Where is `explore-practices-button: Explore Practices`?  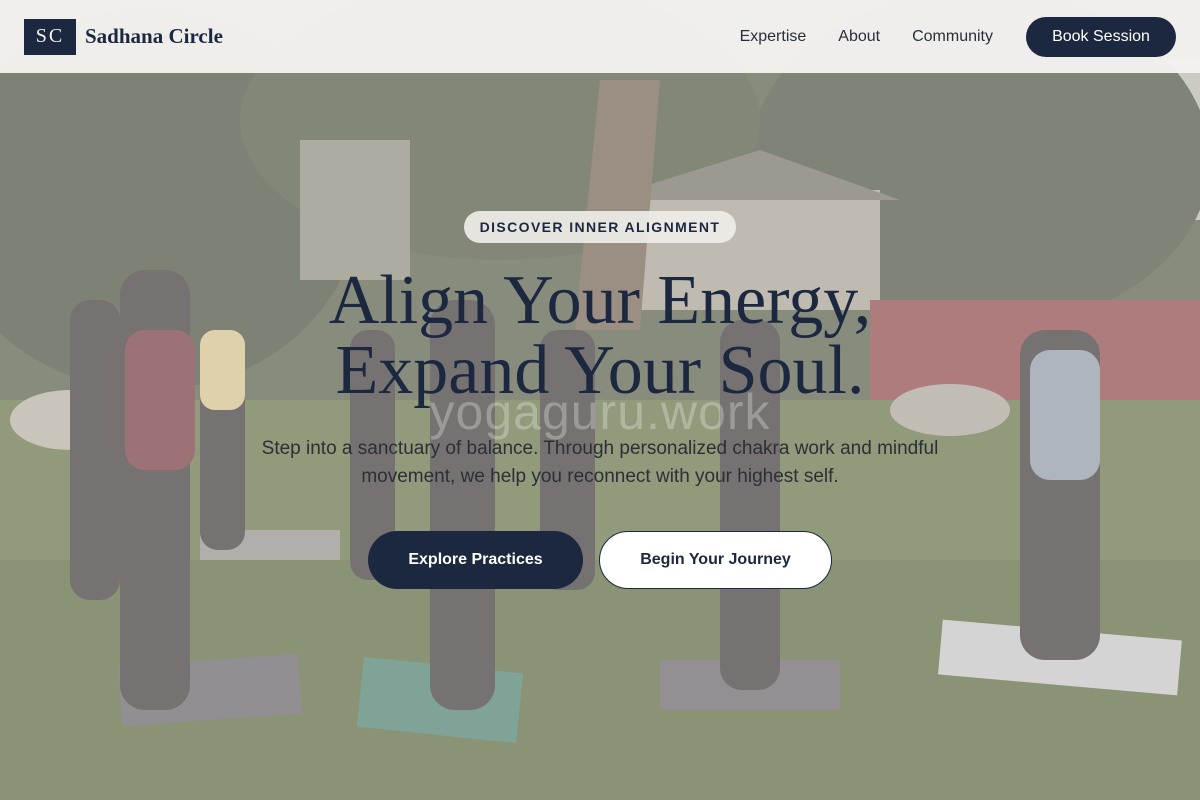 explore-practices-button: Explore Practices is located at coordinates (475, 560).